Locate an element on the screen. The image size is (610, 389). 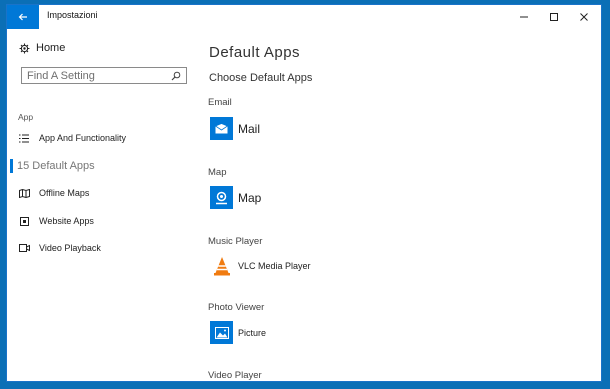
home-link: Home is located at coordinates (42, 48).